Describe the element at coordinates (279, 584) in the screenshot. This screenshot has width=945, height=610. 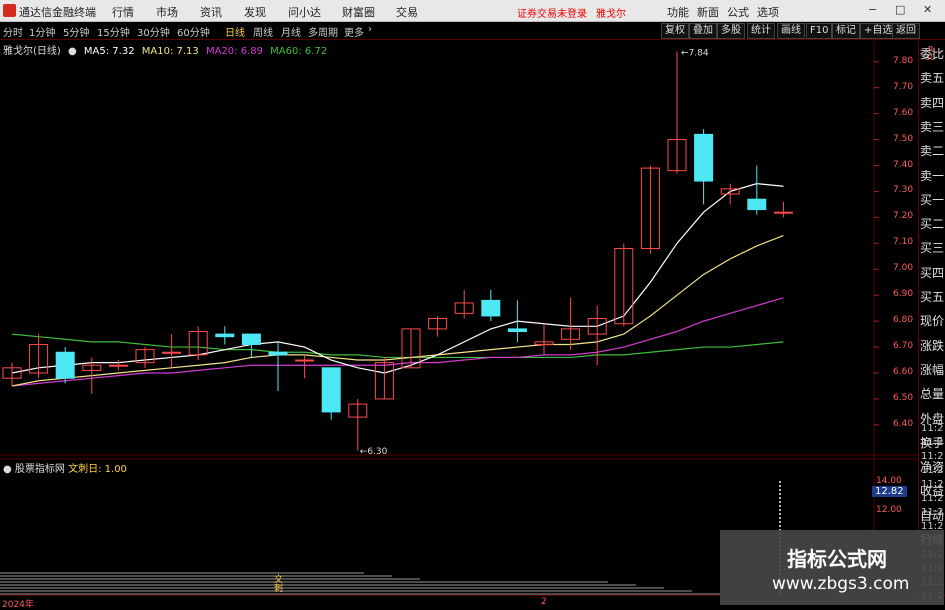
I see `wenci-marker: 文 刺` at that location.